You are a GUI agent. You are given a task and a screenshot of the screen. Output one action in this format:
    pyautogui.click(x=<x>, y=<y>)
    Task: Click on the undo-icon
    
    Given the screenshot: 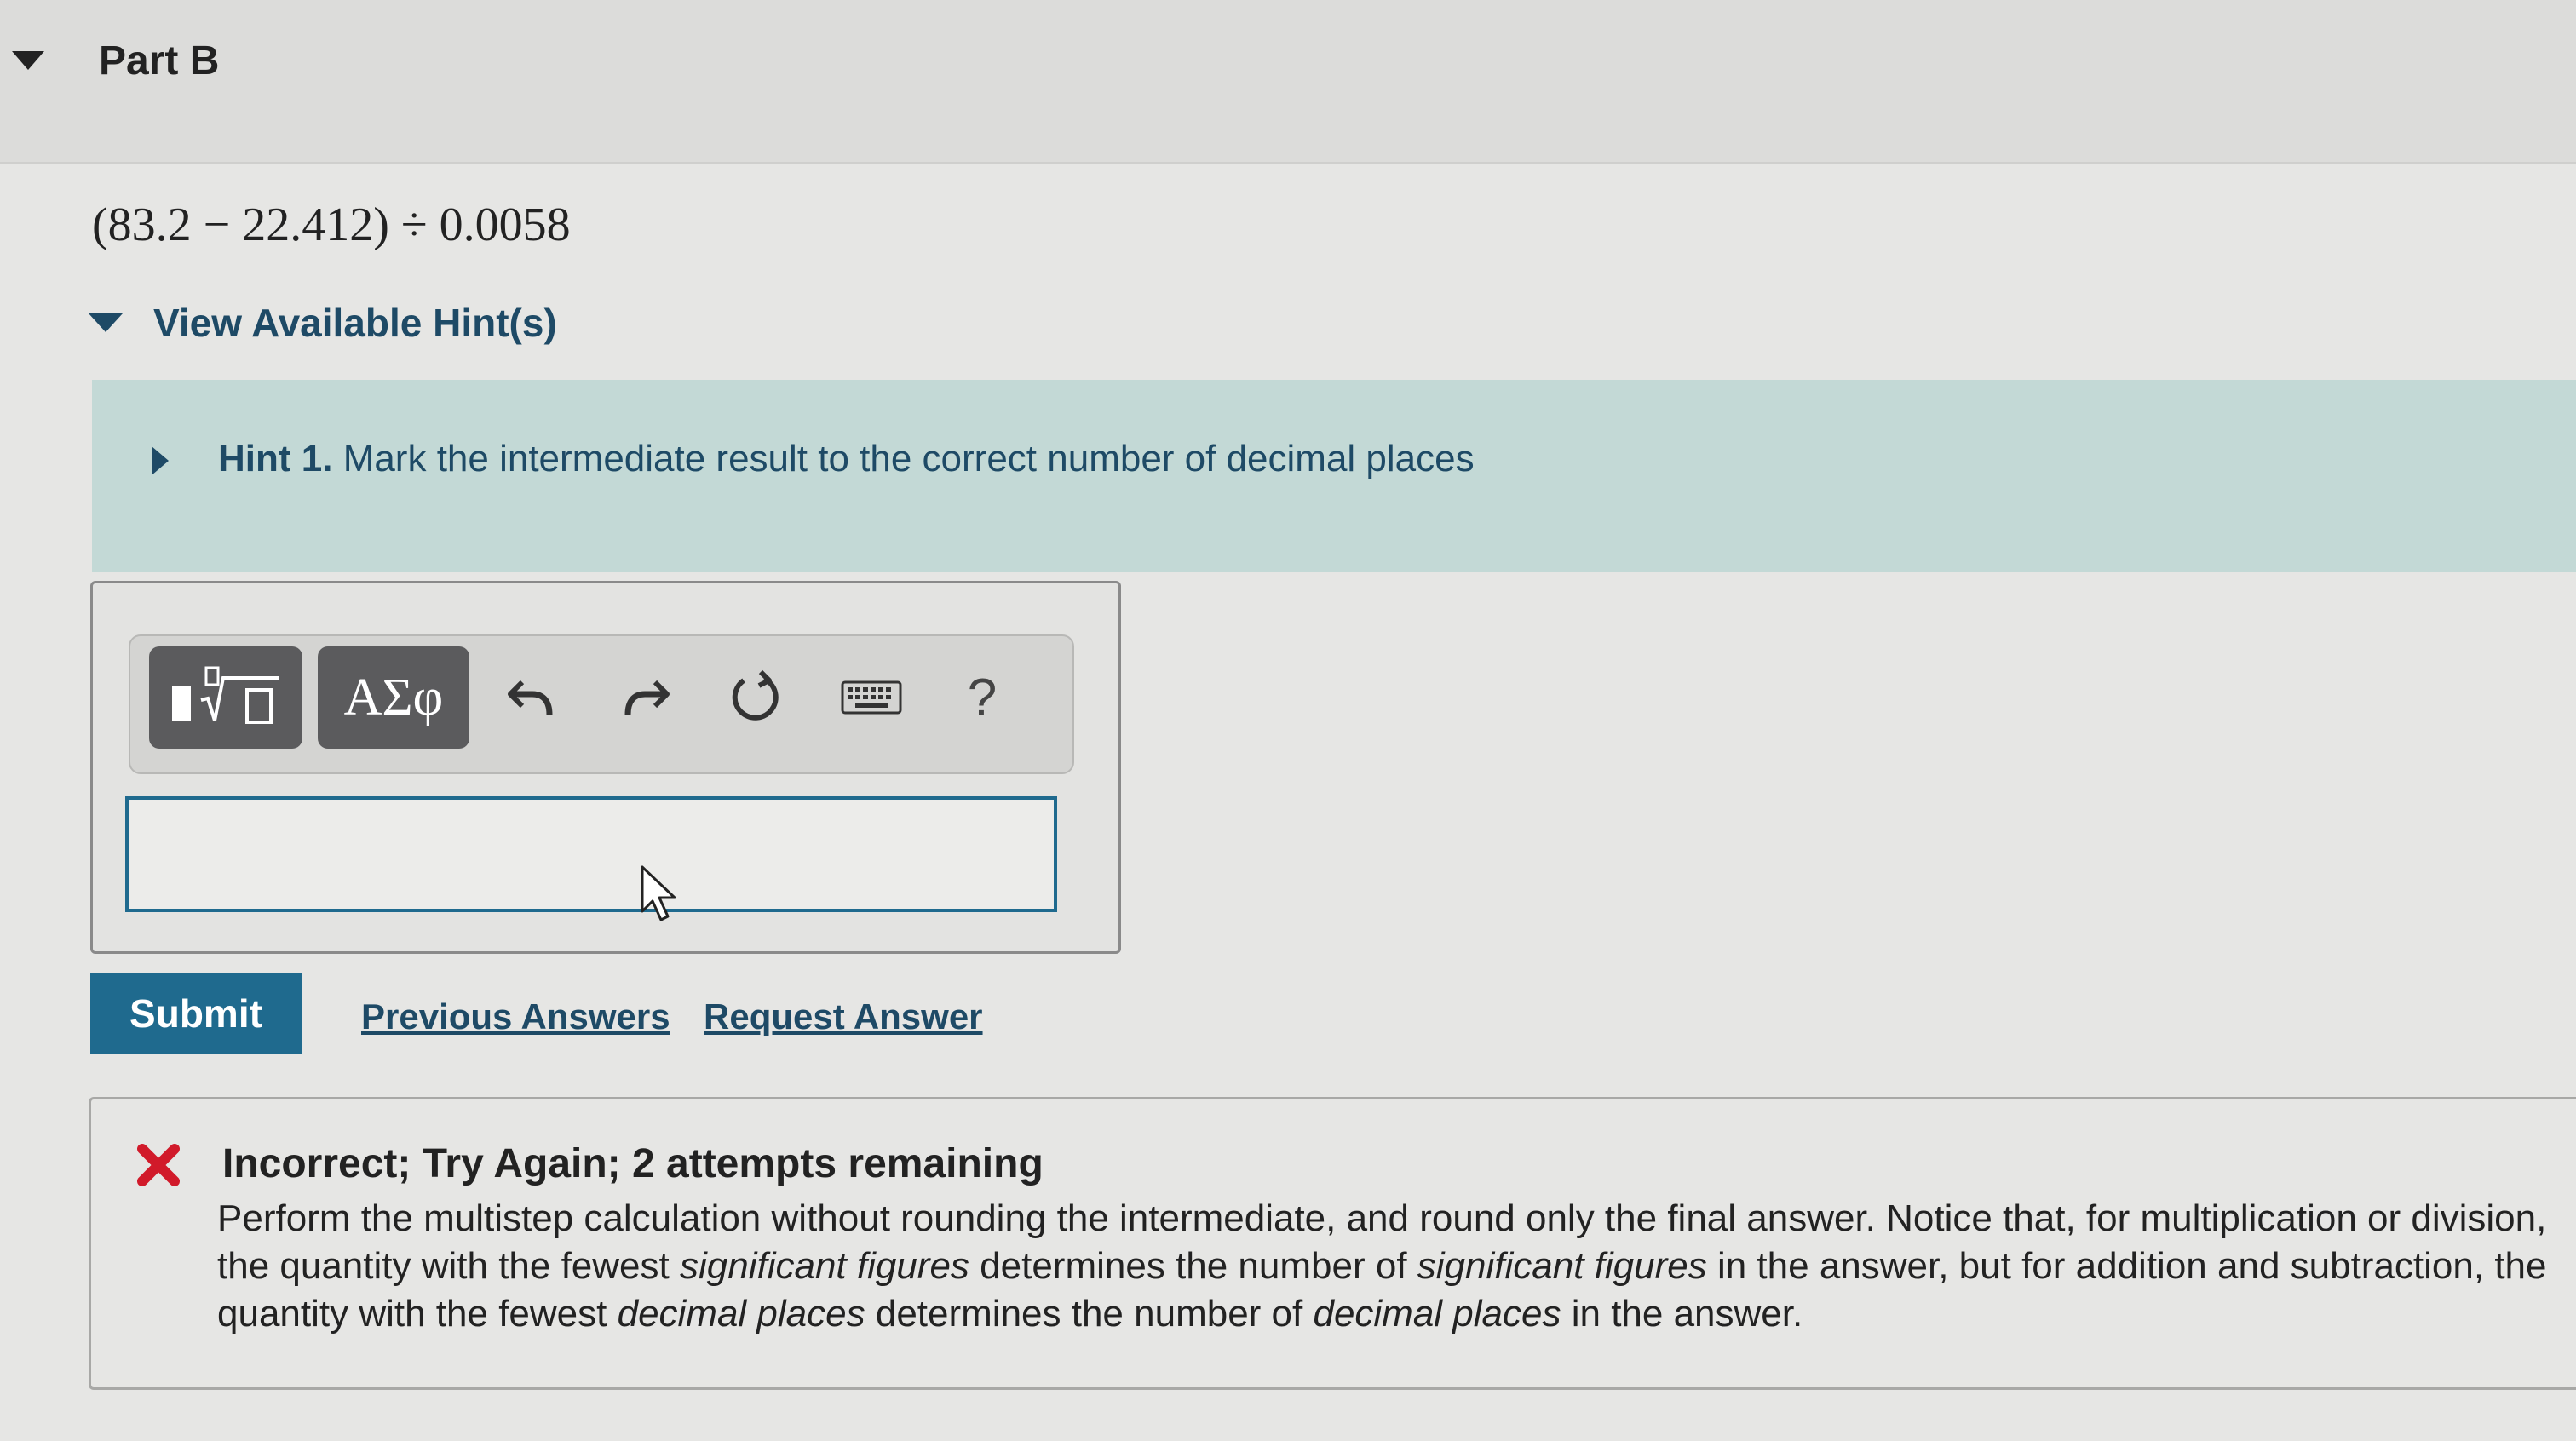 What is the action you would take?
    pyautogui.click(x=531, y=697)
    